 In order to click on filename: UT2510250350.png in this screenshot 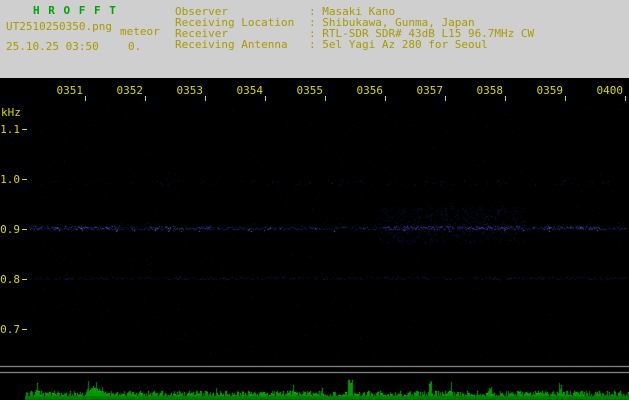, I will do `click(59, 26)`.